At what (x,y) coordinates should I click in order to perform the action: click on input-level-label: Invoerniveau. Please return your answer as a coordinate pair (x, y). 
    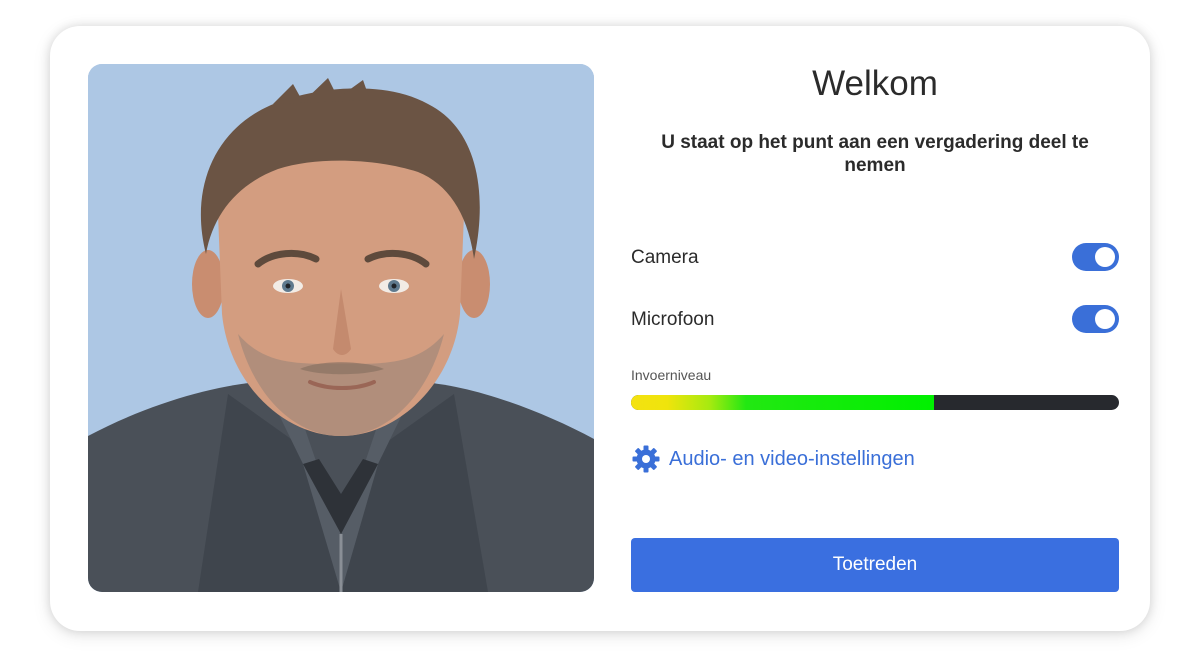
    Looking at the image, I should click on (671, 375).